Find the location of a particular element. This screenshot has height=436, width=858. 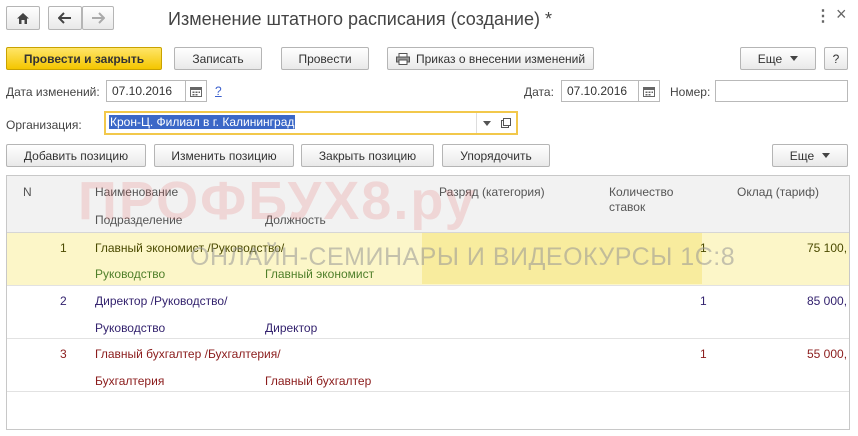

close-icon: × is located at coordinates (841, 14).